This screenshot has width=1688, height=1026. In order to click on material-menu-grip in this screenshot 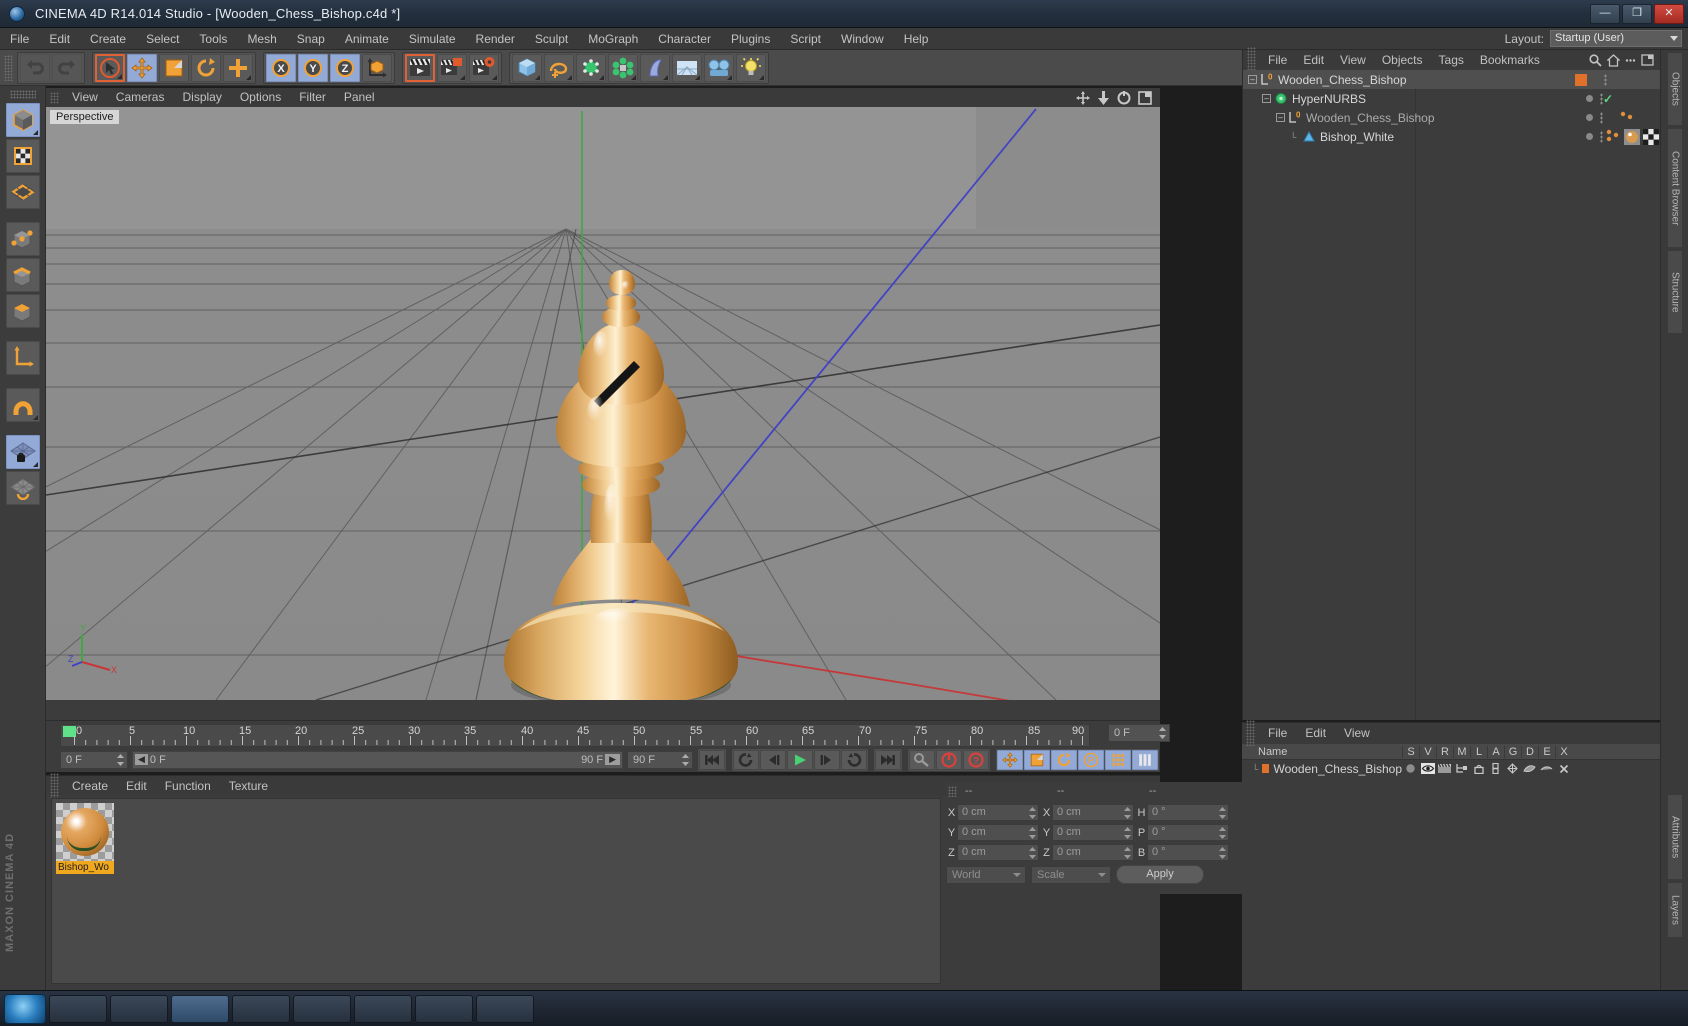, I will do `click(54, 786)`.